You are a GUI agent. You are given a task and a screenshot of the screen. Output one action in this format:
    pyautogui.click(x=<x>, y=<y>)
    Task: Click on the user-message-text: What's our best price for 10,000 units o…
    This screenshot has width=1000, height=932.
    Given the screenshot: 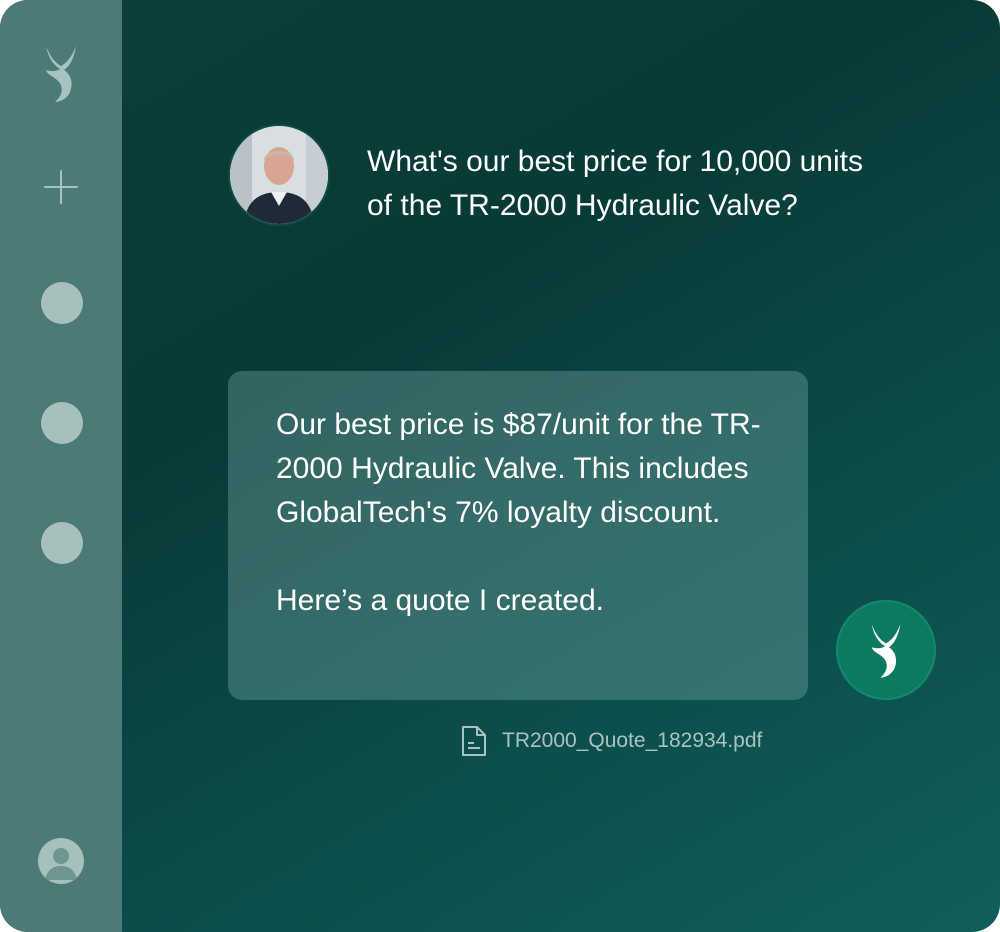 What is the action you would take?
    pyautogui.click(x=615, y=183)
    